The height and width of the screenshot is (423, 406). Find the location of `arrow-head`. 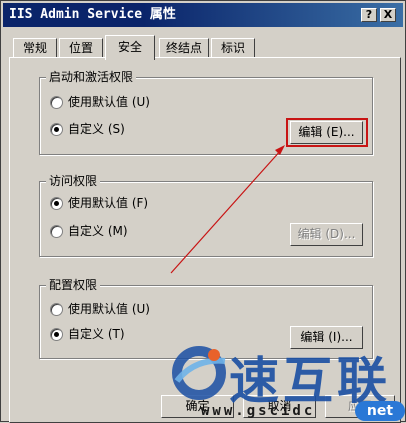

arrow-head is located at coordinates (280, 150).